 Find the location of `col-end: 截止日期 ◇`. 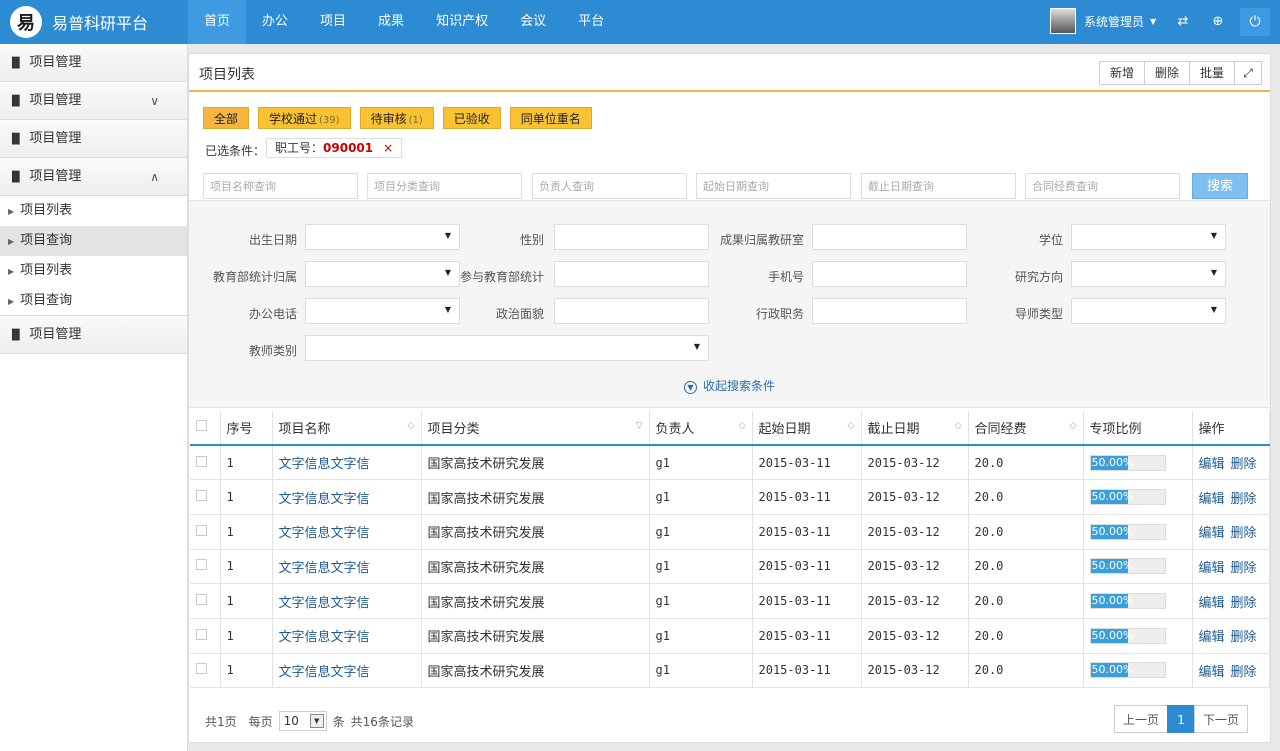

col-end: 截止日期 ◇ is located at coordinates (915, 428).